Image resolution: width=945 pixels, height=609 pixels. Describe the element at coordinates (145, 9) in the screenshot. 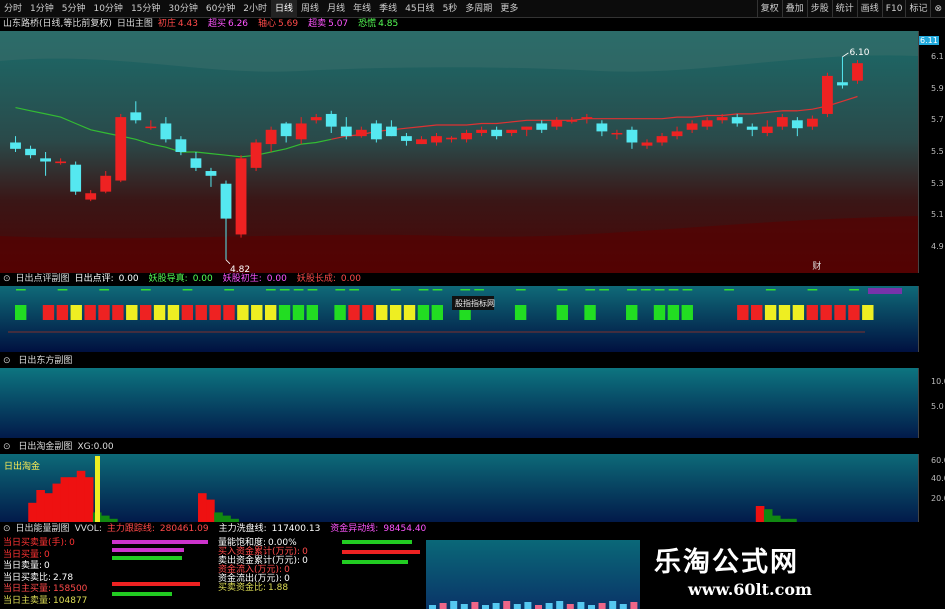

I see `period-tab: 15分钟` at that location.